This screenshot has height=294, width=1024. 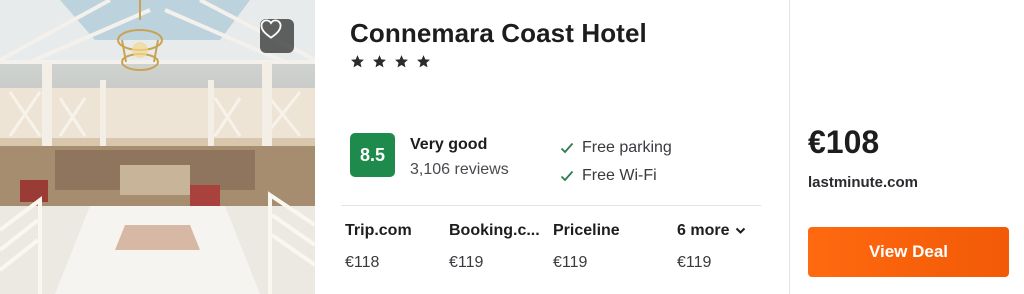 I want to click on review-count: 3,106 reviews, so click(x=459, y=170).